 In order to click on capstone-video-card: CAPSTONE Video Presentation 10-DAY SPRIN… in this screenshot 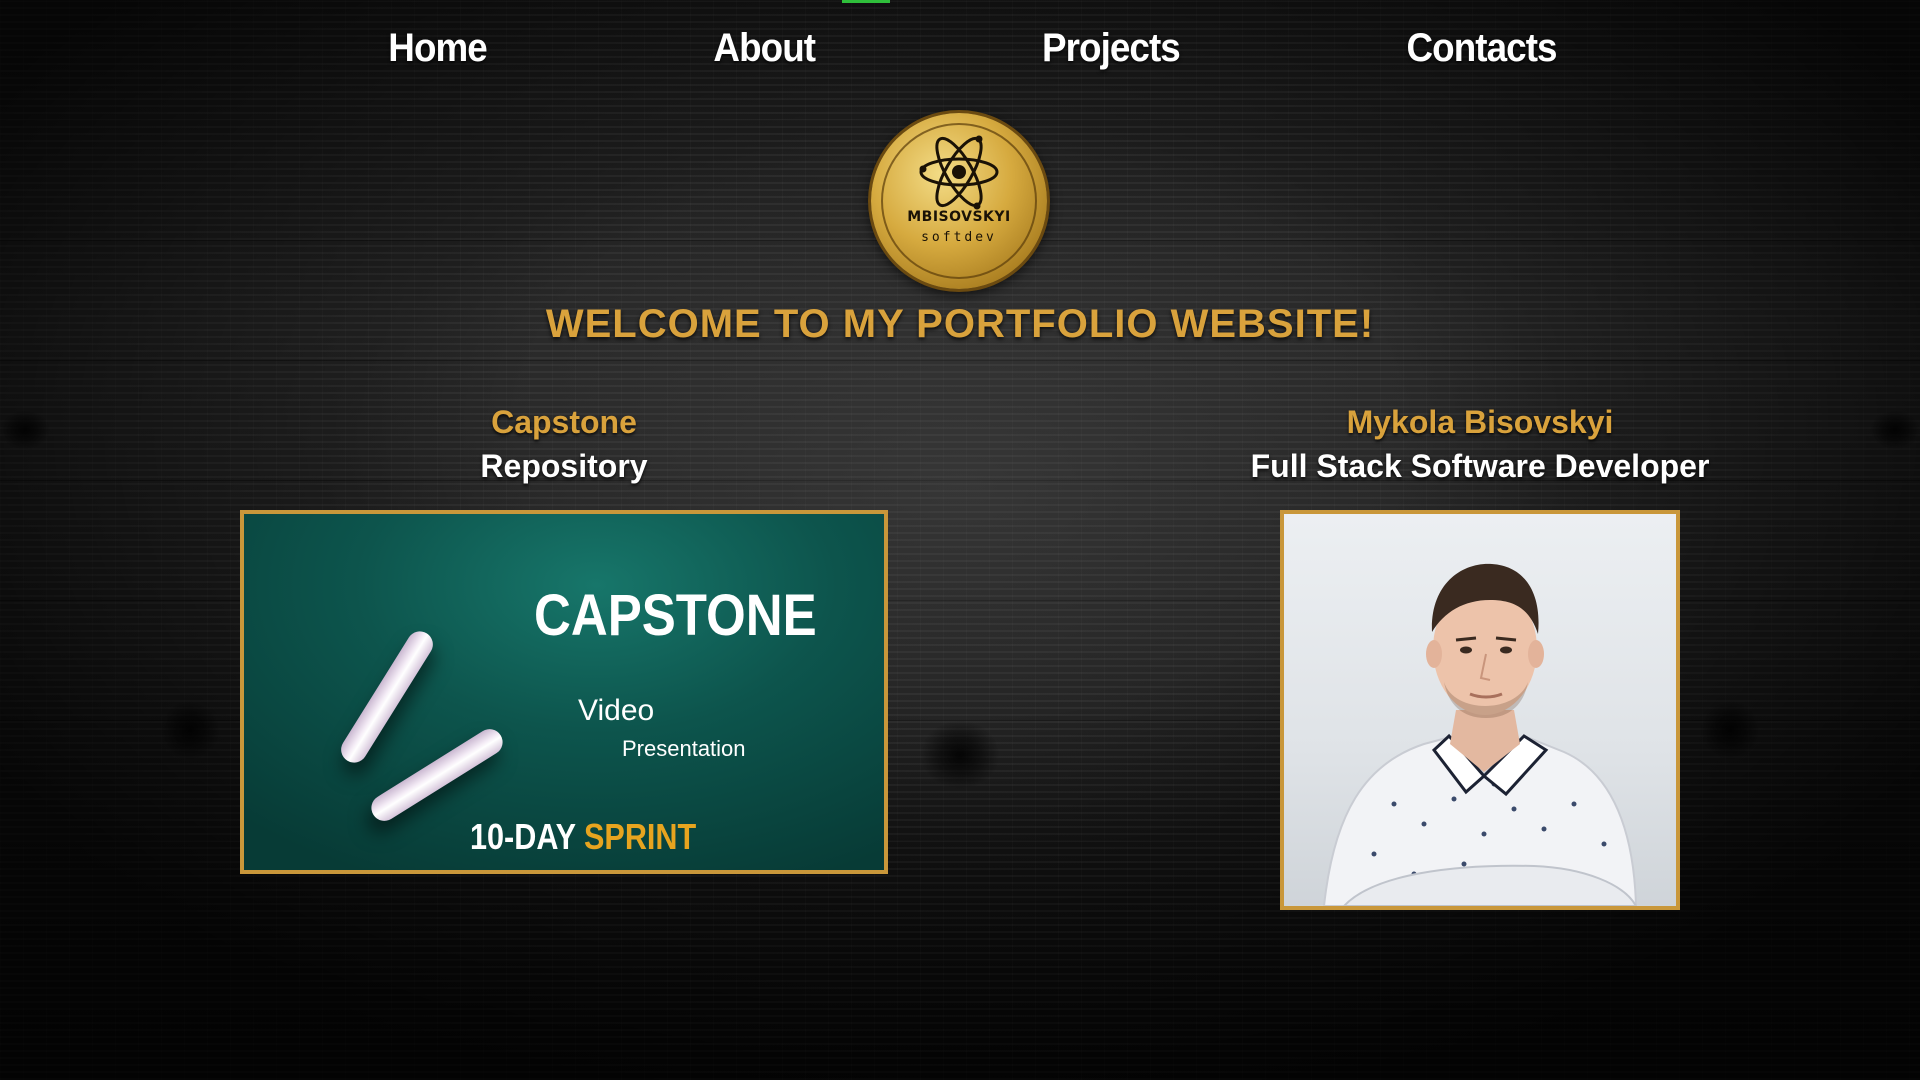, I will do `click(564, 692)`.